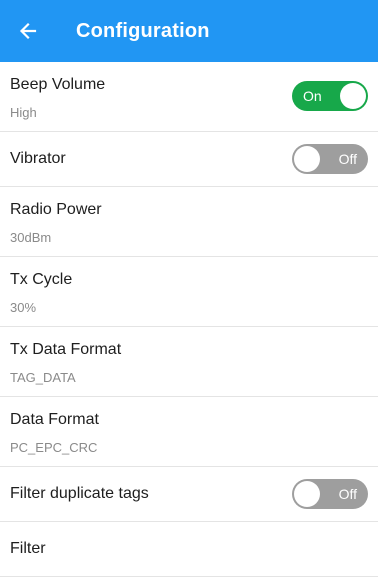  Describe the element at coordinates (43, 377) in the screenshot. I see `setting-value: TAG_DATA` at that location.